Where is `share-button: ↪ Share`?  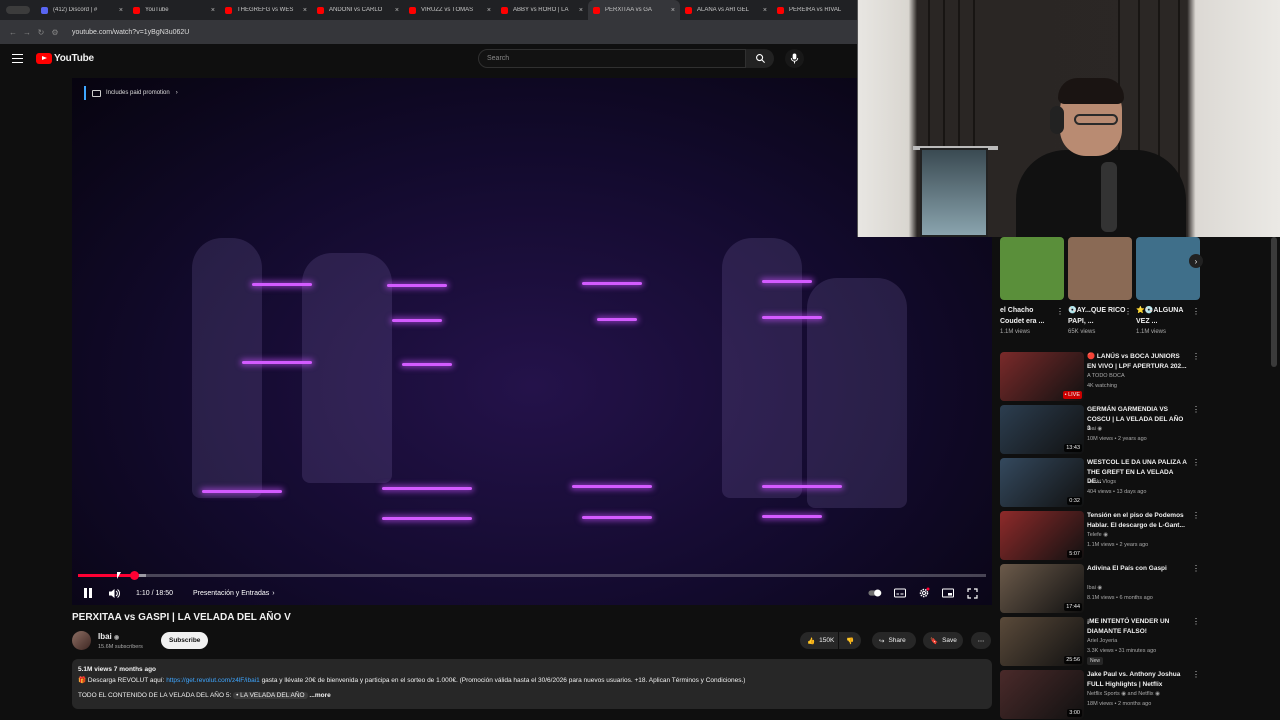 share-button: ↪ Share is located at coordinates (894, 640).